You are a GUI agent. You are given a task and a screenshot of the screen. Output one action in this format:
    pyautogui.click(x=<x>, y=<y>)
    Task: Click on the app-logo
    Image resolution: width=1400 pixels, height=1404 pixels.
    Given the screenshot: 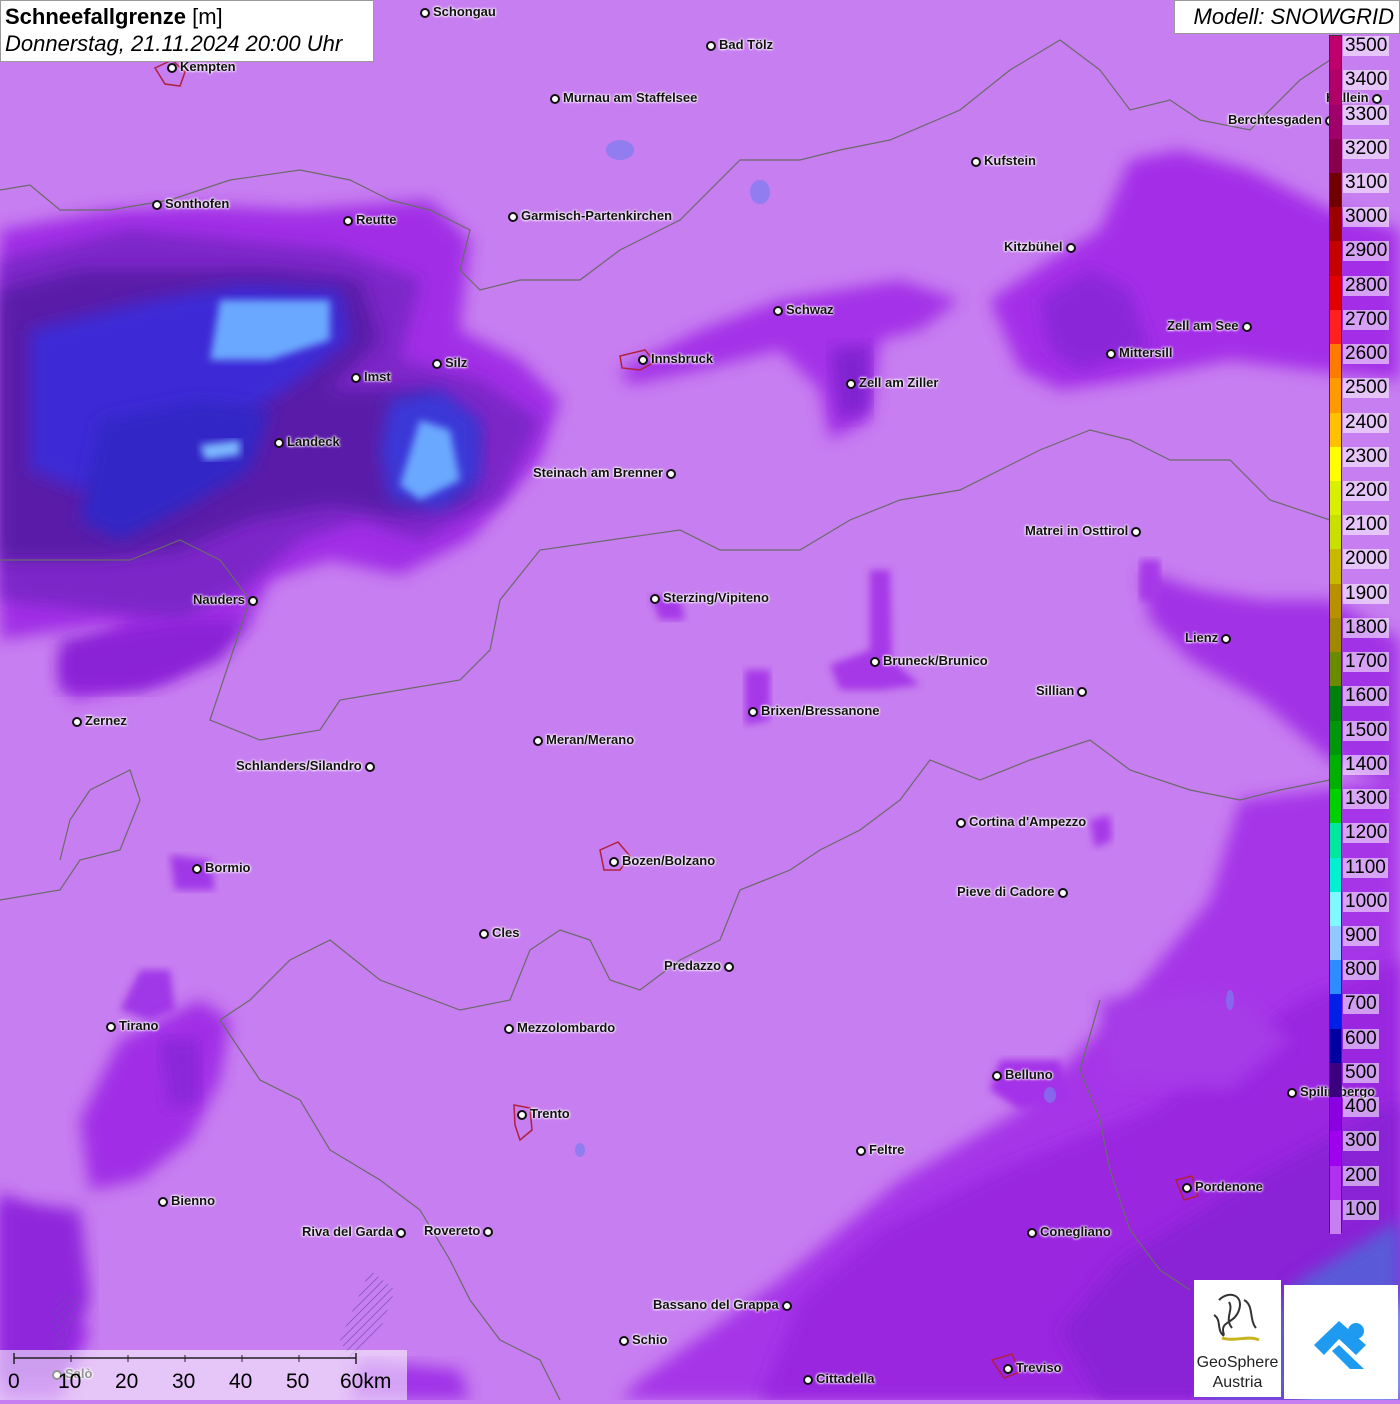 What is the action you would take?
    pyautogui.click(x=1341, y=1342)
    